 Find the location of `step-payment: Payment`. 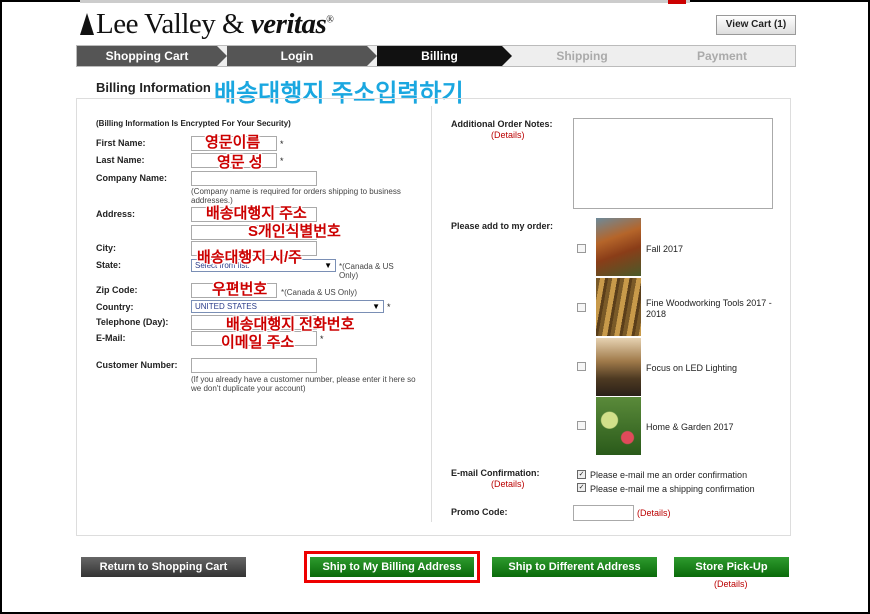

step-payment: Payment is located at coordinates (722, 56).